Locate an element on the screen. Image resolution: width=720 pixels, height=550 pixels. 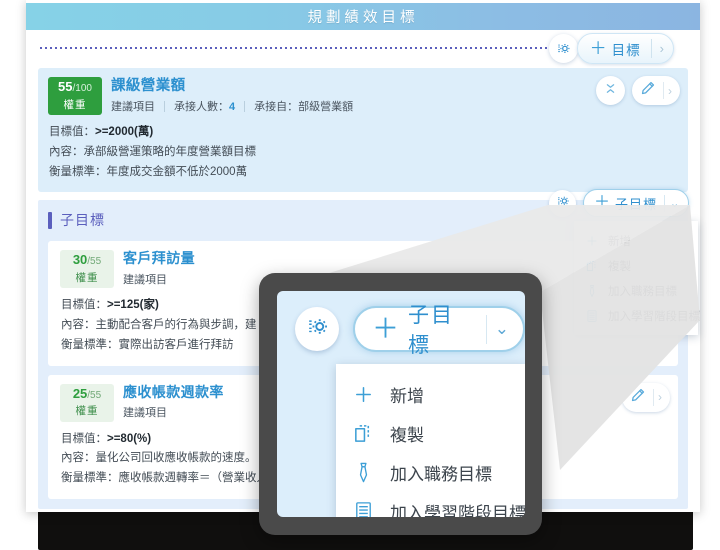
chevron-down-icon: ⌄ is located at coordinates (506, 329).